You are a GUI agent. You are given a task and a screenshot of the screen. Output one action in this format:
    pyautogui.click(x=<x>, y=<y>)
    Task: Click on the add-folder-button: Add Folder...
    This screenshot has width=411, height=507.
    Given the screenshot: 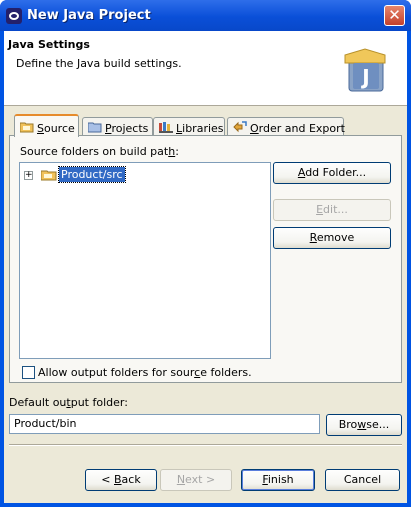 What is the action you would take?
    pyautogui.click(x=332, y=173)
    